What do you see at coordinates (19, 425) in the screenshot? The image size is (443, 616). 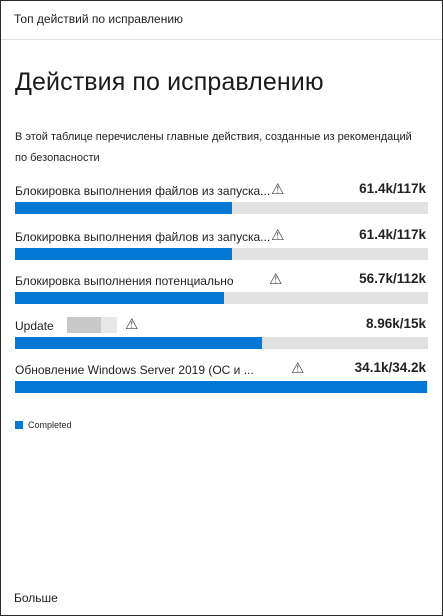 I see `legend-swatch-completed` at bounding box center [19, 425].